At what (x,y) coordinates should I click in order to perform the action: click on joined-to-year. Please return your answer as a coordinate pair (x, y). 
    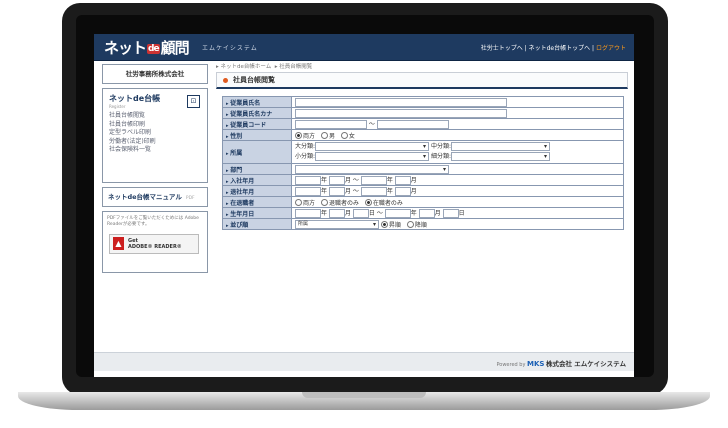
    Looking at the image, I should click on (373, 180).